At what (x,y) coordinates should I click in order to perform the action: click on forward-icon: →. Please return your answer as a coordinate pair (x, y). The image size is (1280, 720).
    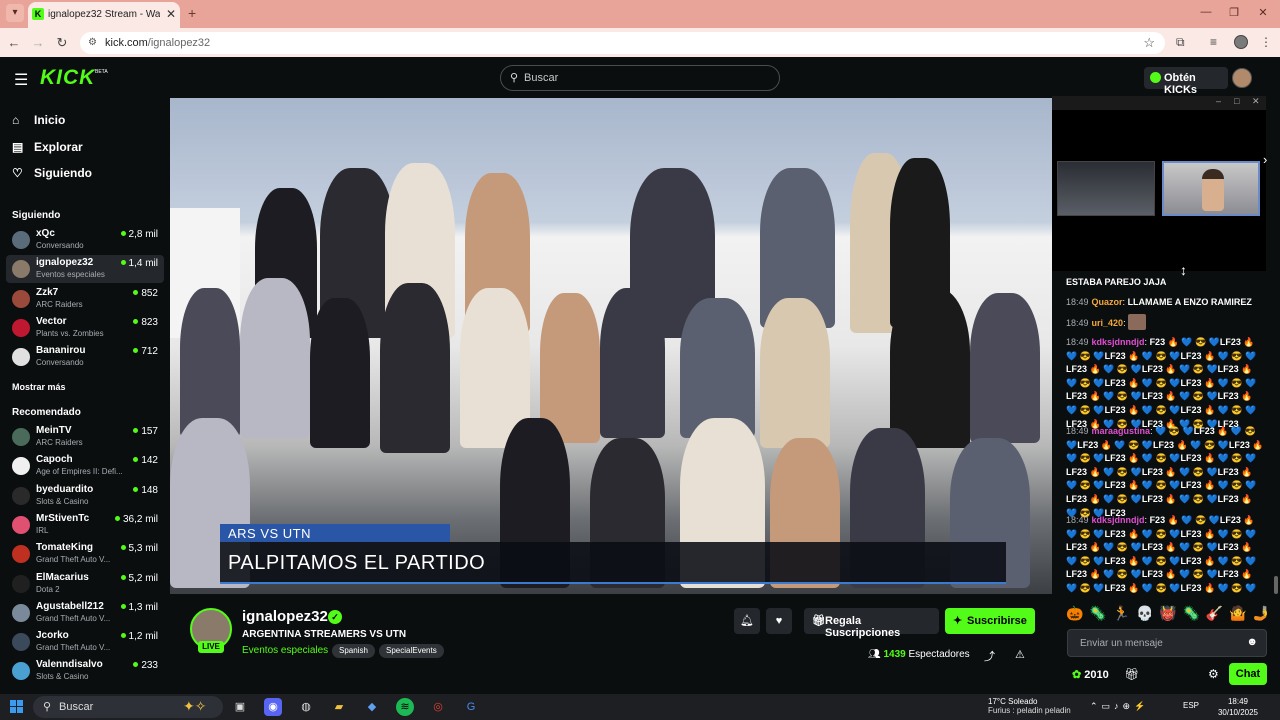
    Looking at the image, I should click on (38, 42).